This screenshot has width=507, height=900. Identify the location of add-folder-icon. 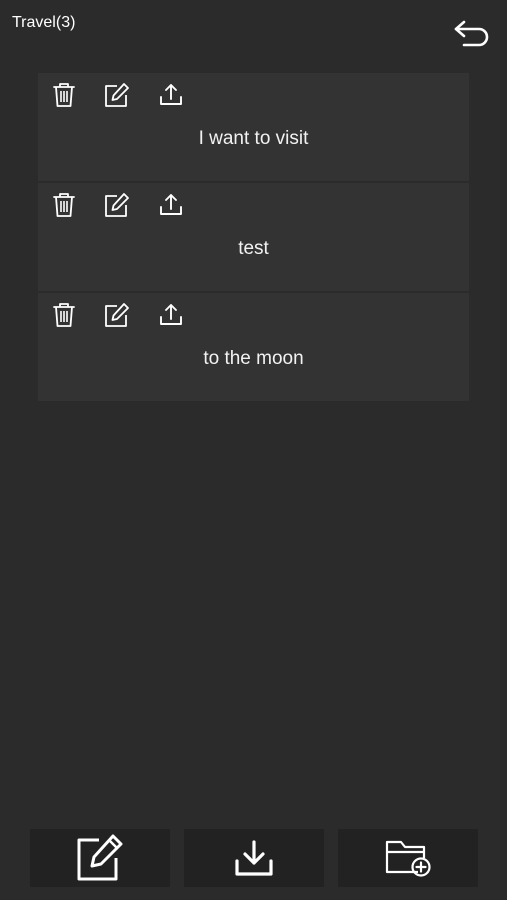
(408, 858).